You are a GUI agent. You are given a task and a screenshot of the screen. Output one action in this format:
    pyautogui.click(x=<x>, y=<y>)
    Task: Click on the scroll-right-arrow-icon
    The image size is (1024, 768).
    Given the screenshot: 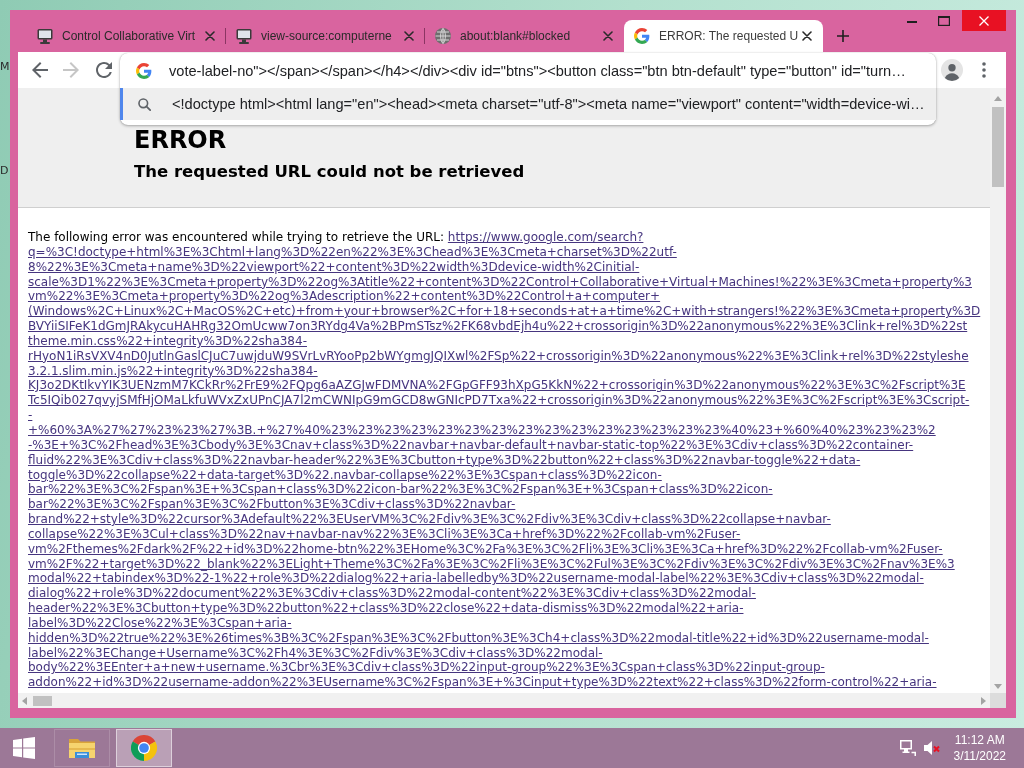 What is the action you would take?
    pyautogui.click(x=983, y=700)
    